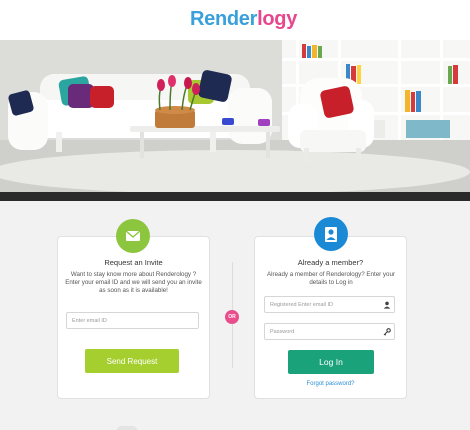 Image resolution: width=470 pixels, height=430 pixels. Describe the element at coordinates (89, 320) in the screenshot. I see `invite-email-placeholder: Enter email ID` at that location.